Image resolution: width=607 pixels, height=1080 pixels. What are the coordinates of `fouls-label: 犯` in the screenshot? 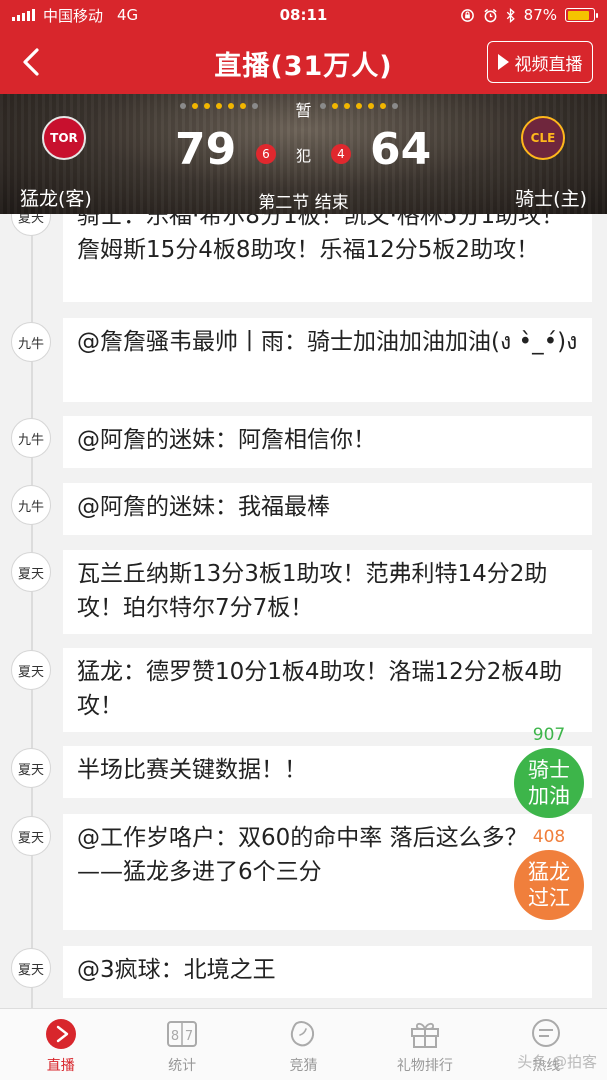 It's located at (303, 156).